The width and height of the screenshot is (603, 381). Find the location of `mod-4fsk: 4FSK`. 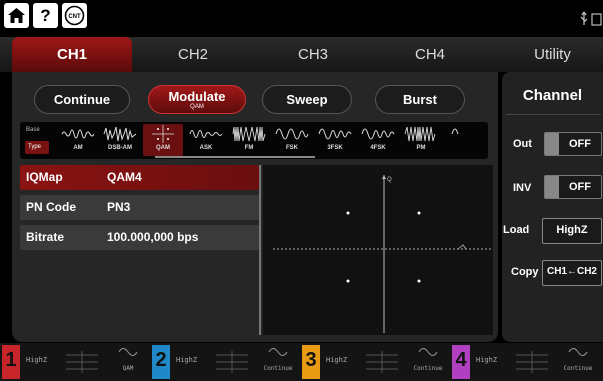

mod-4fsk: 4FSK is located at coordinates (378, 140).